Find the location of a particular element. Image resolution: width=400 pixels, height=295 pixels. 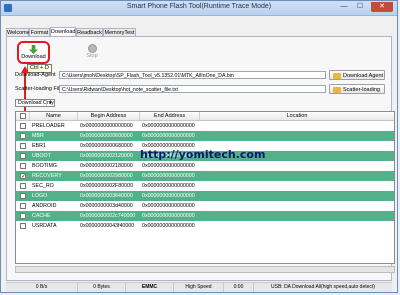

header-begin-address: Begin Address is located at coordinates (109, 116).